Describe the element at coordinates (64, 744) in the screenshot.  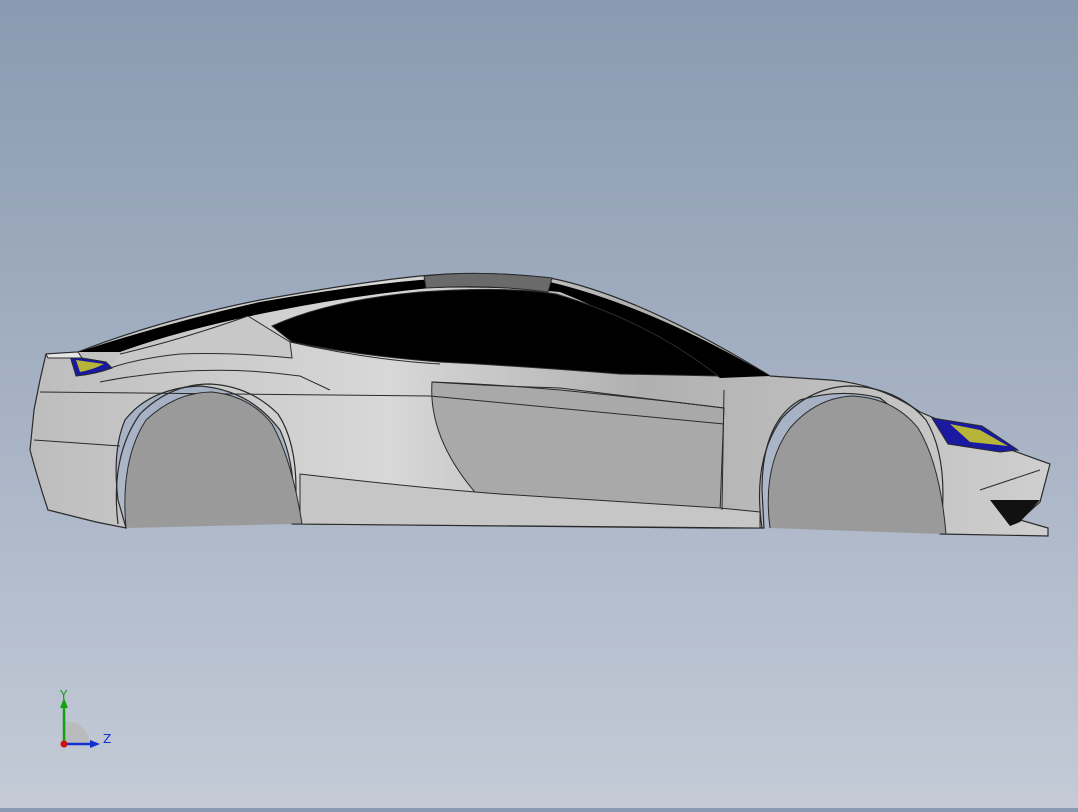
I see `x-axis-dot` at that location.